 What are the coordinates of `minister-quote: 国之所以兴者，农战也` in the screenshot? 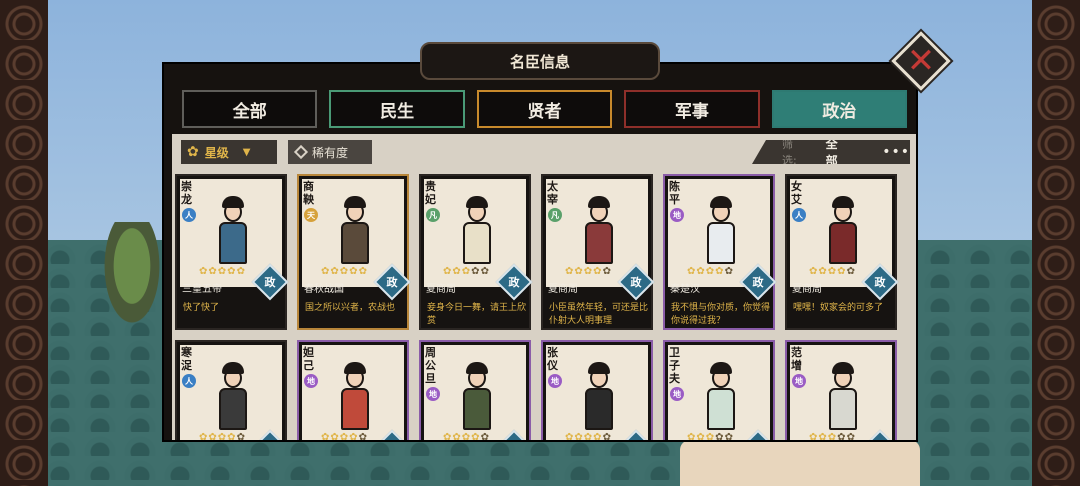 It's located at (350, 308).